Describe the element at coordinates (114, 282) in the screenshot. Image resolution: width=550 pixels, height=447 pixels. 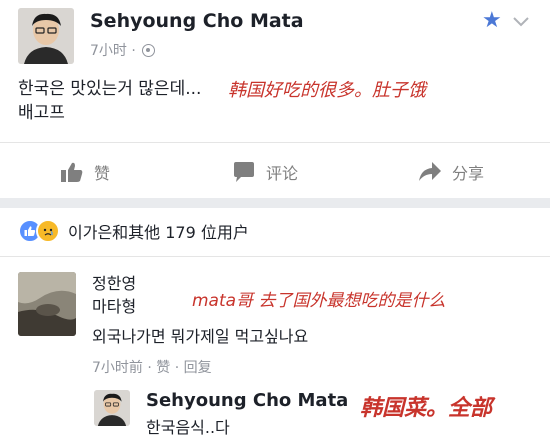
I see `commenter-name: 정한영` at that location.